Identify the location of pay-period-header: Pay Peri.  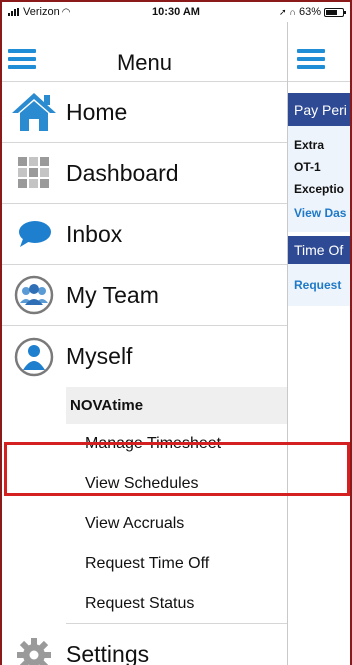
(319, 109).